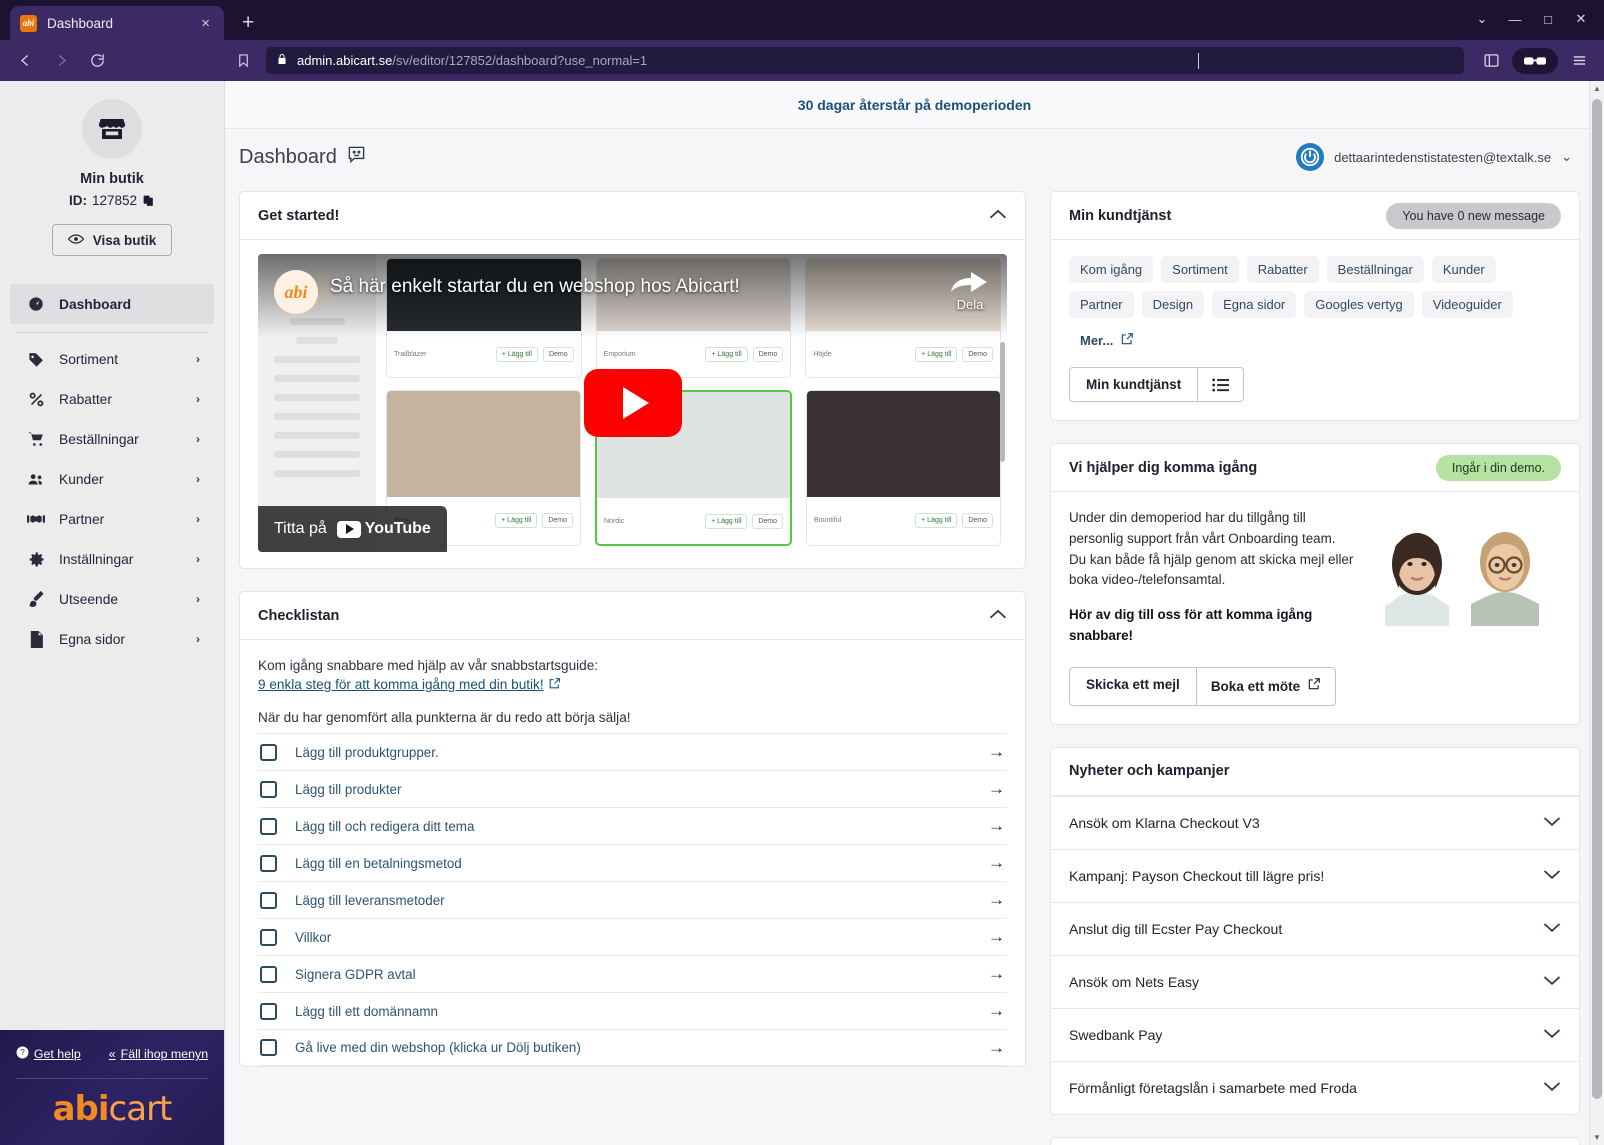  I want to click on new-tab-button: +, so click(248, 23).